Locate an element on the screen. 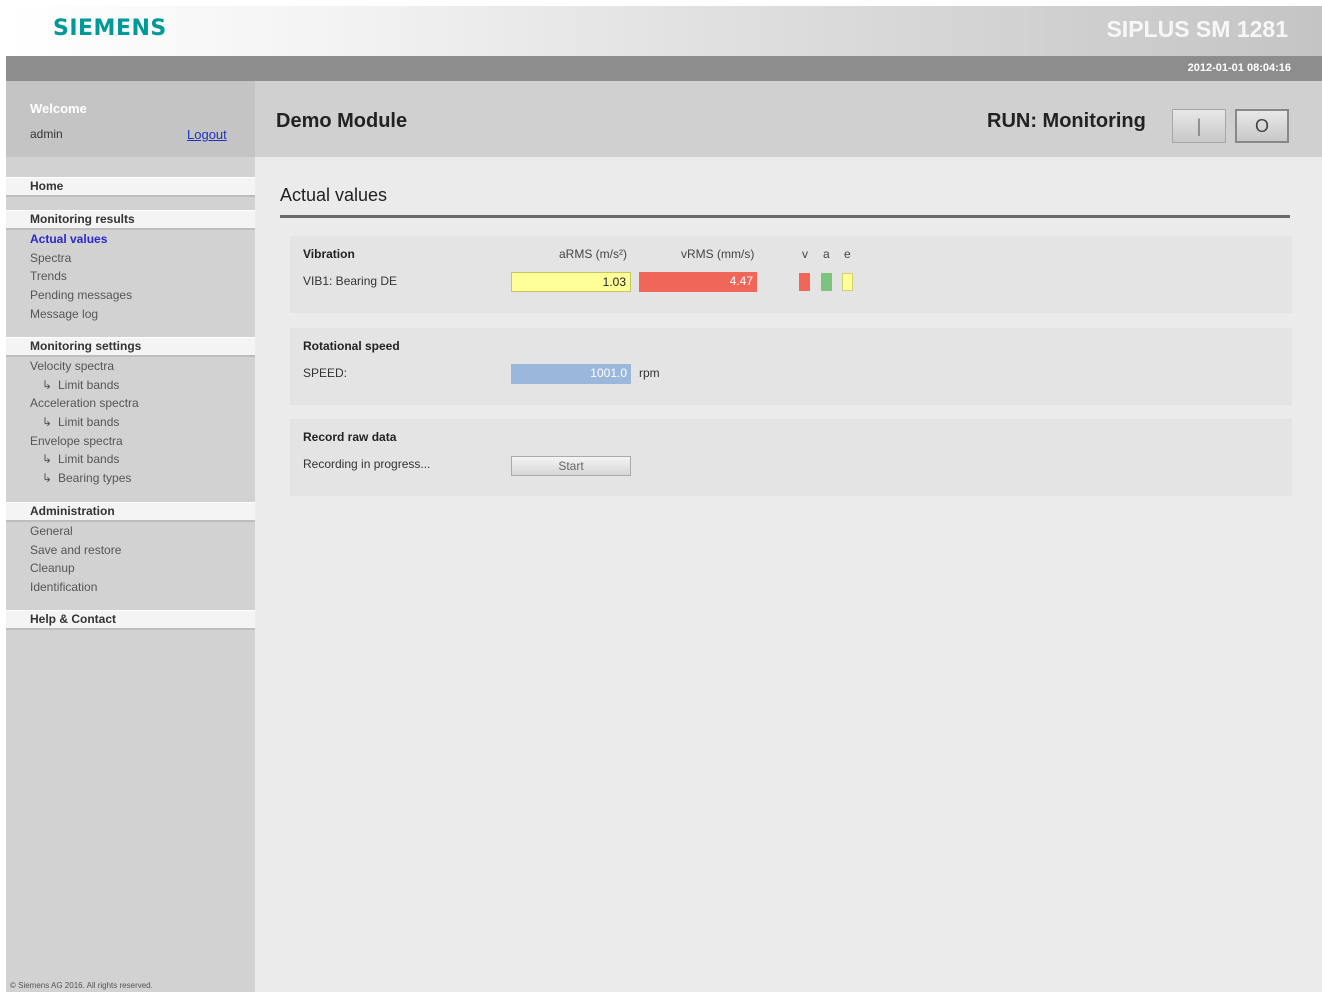 This screenshot has width=1322, height=992. page-title: Actual values is located at coordinates (334, 195).